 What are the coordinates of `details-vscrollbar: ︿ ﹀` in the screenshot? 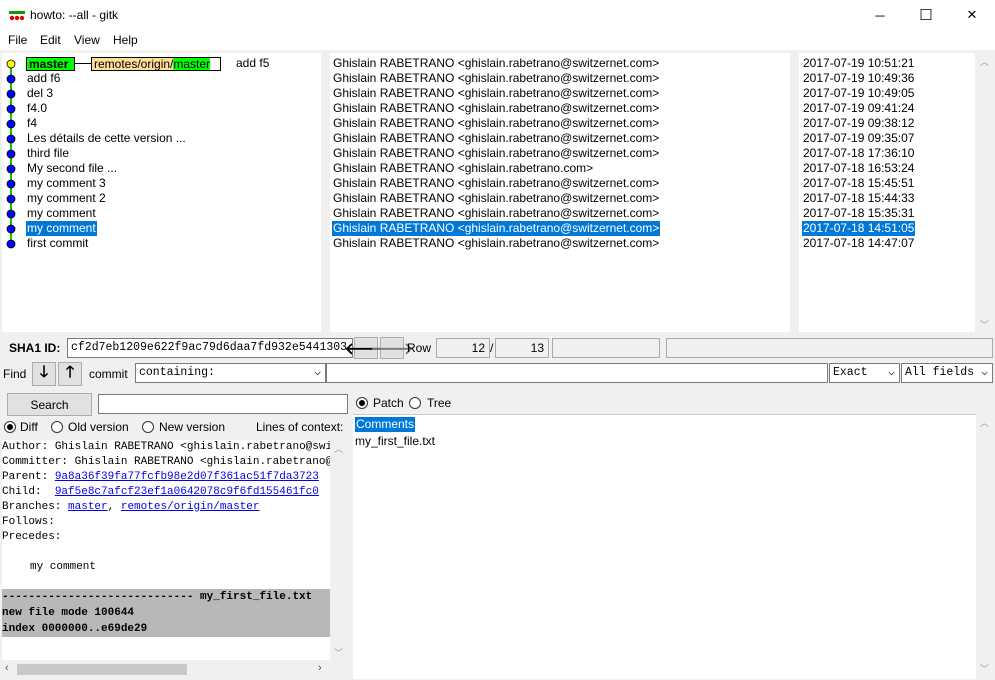 It's located at (339, 550).